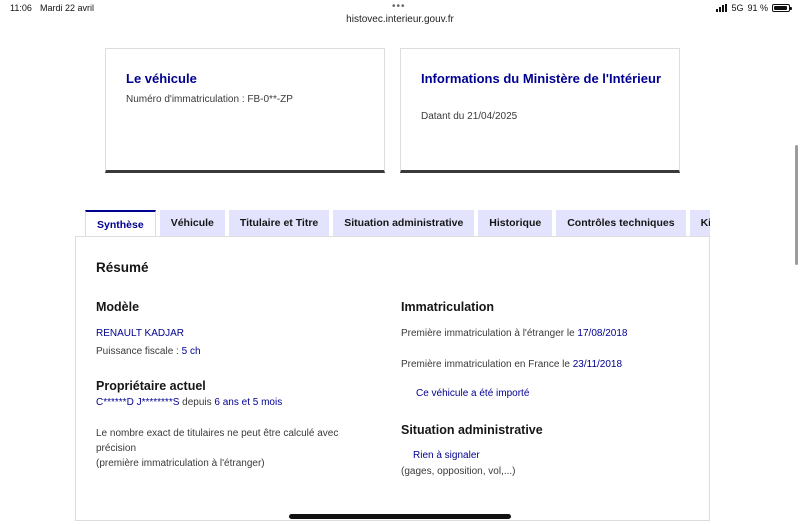 Image resolution: width=800 pixels, height=525 pixels. Describe the element at coordinates (404, 223) in the screenshot. I see `tab-situation-administrative: Situation administrative` at that location.